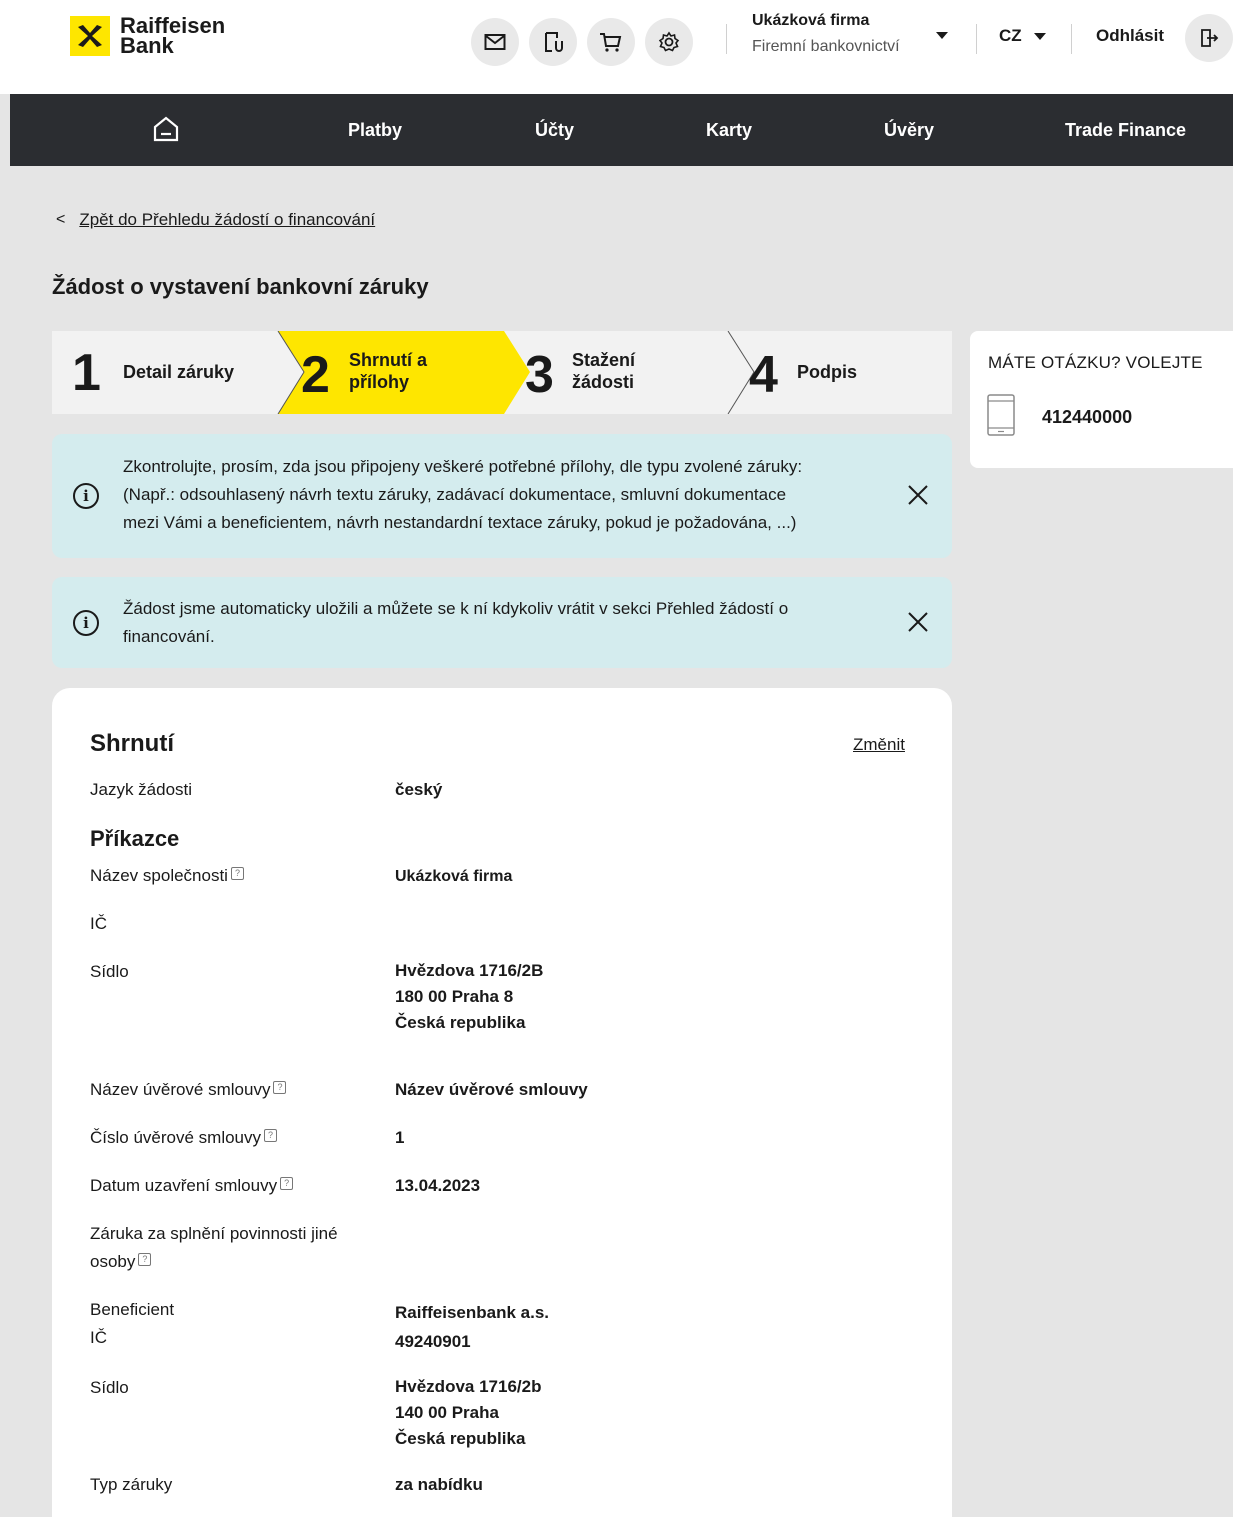 The height and width of the screenshot is (1517, 1233). I want to click on value-nazev-smlouvy: Název úvěrové smlouvy, so click(491, 1089).